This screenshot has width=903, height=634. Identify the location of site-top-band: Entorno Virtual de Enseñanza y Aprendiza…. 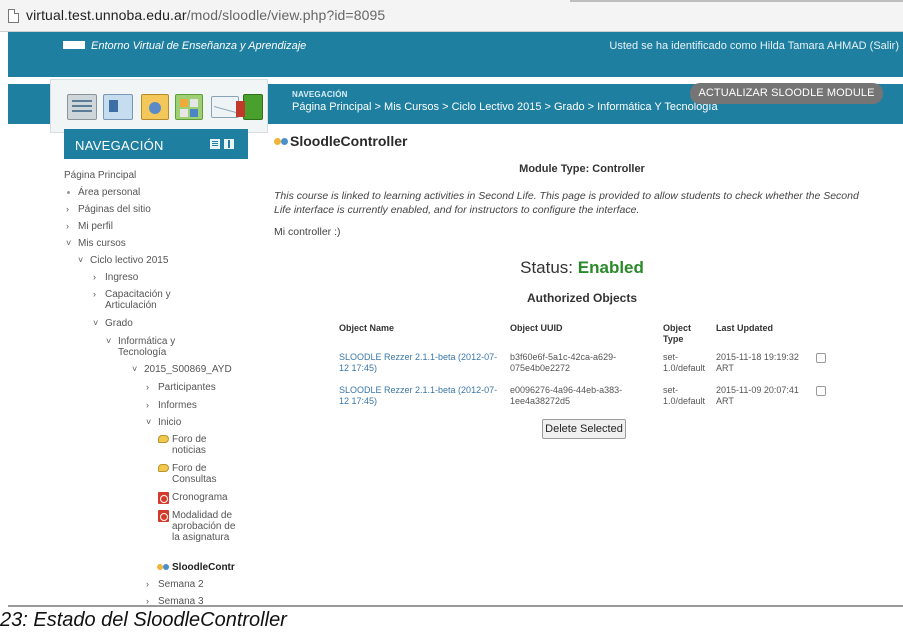
(455, 54).